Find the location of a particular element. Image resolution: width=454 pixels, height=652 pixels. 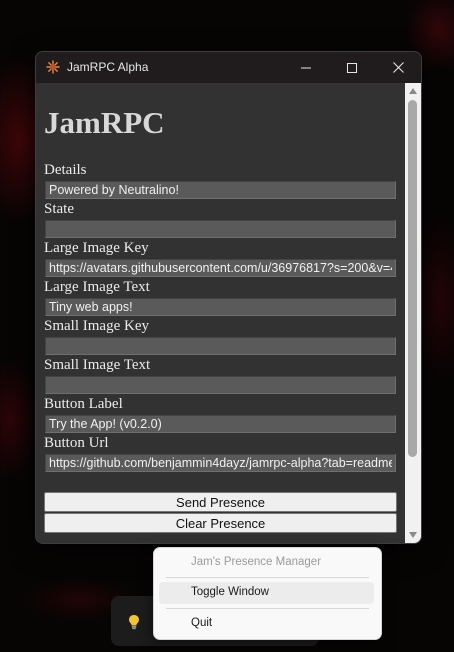

state-input is located at coordinates (220, 229).